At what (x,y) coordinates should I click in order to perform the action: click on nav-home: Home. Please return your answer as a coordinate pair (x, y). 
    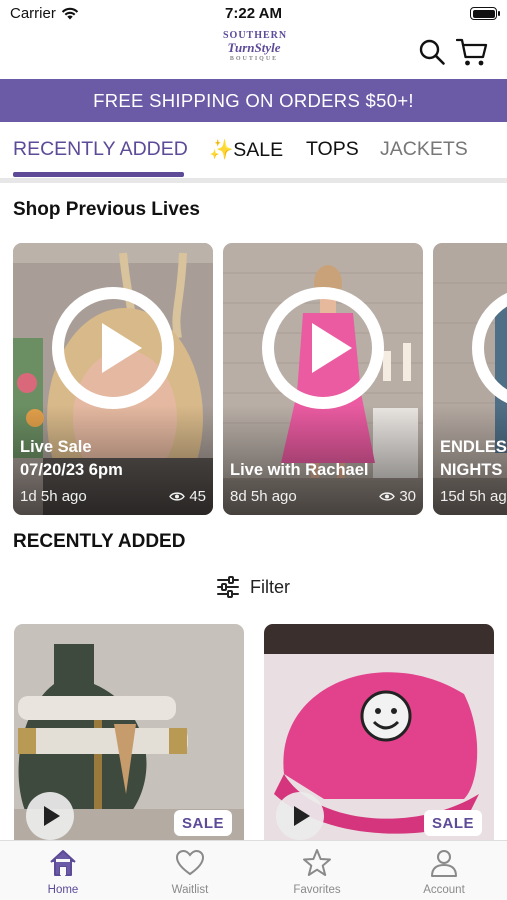
    Looking at the image, I should click on (63, 870).